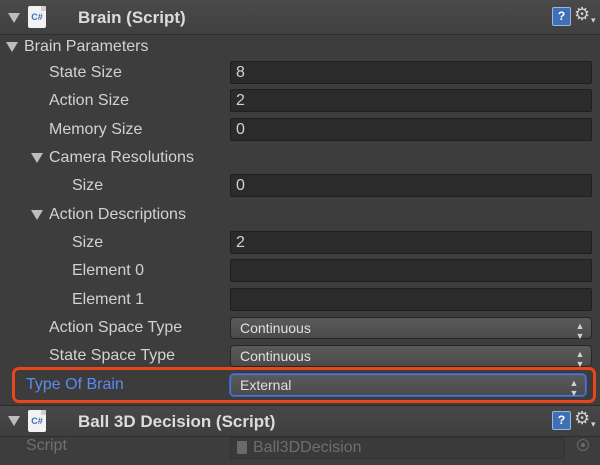  Describe the element at coordinates (85, 72) in the screenshot. I see `state-size-label: State Size` at that location.